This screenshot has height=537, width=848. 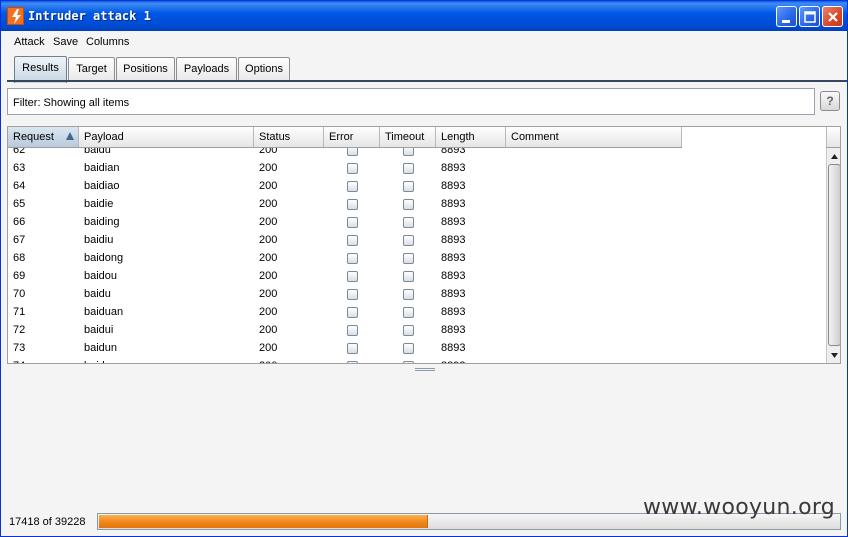 What do you see at coordinates (104, 258) in the screenshot?
I see `payload-cell: baidong` at bounding box center [104, 258].